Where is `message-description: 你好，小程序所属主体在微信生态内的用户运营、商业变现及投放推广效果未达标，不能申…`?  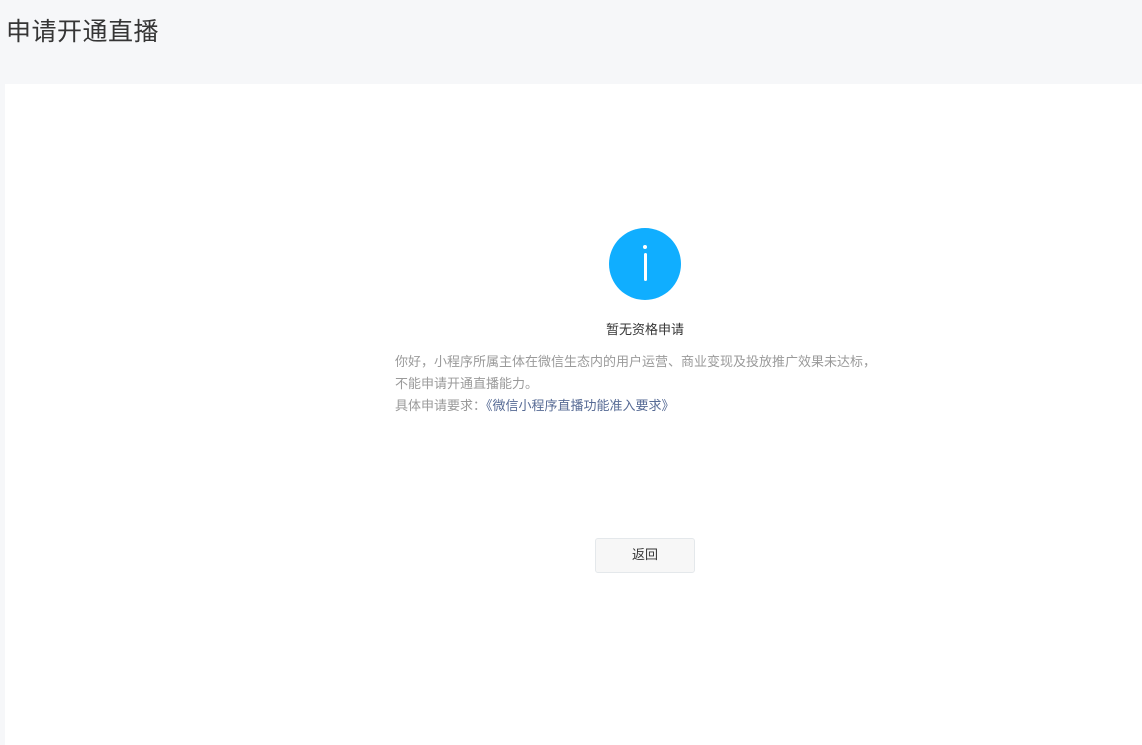
message-description: 你好，小程序所属主体在微信生态内的用户运营、商业变现及投放推广效果未达标，不能申… is located at coordinates (636, 373).